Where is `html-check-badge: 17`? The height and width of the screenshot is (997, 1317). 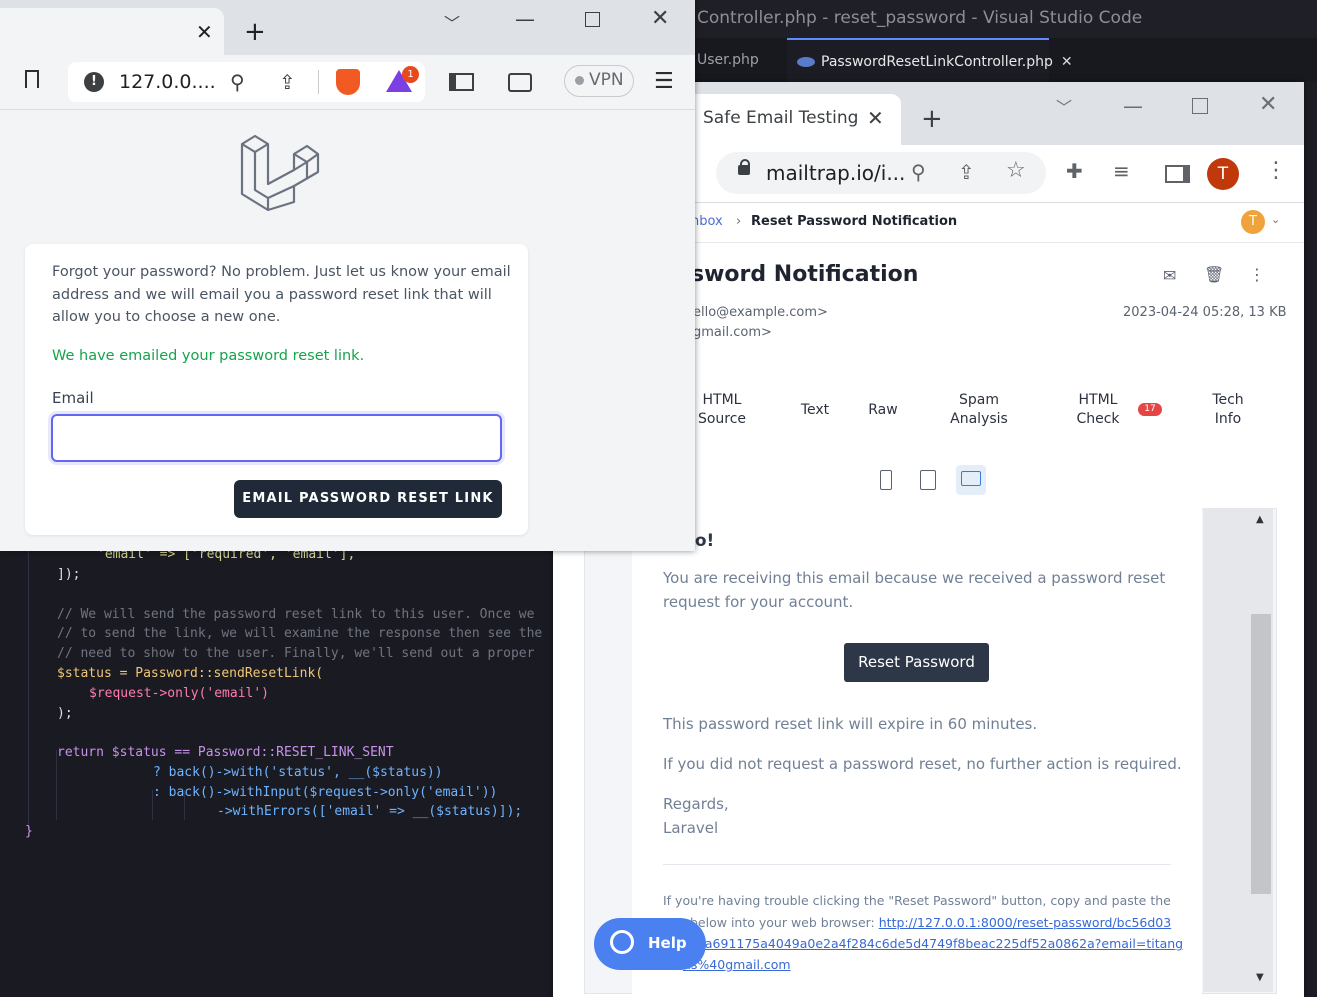
html-check-badge: 17 is located at coordinates (1150, 409).